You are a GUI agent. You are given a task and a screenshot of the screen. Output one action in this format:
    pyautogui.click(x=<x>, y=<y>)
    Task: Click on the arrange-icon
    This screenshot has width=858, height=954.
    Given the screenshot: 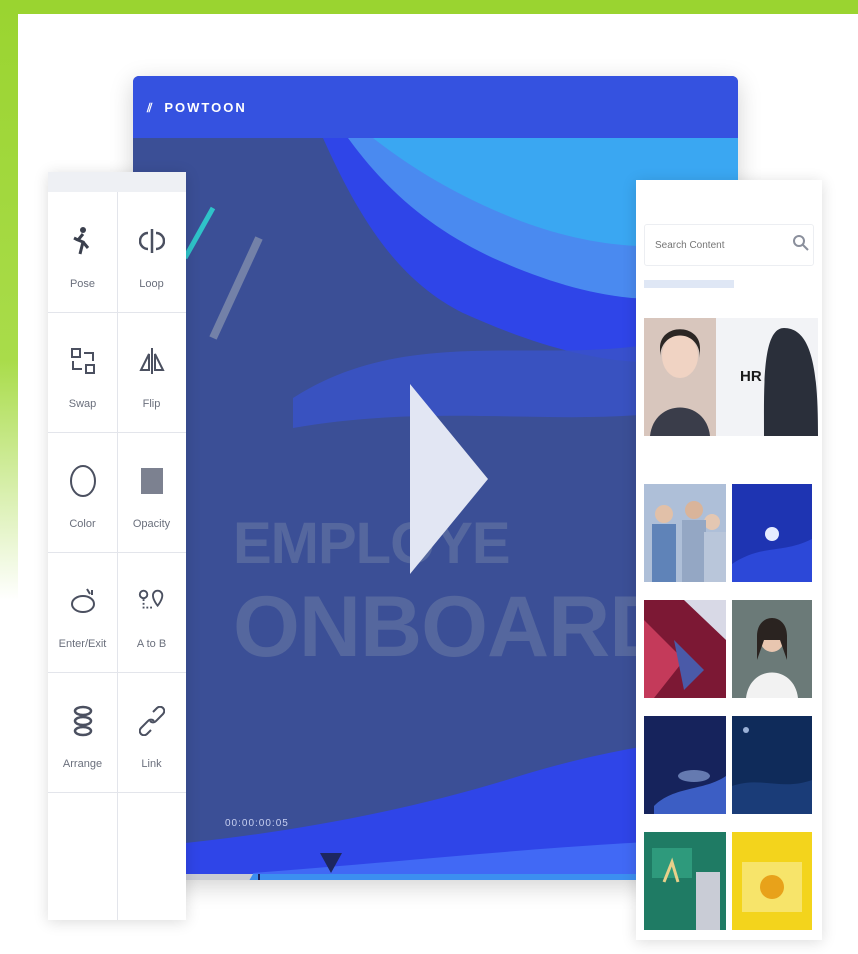 What is the action you would take?
    pyautogui.click(x=83, y=721)
    